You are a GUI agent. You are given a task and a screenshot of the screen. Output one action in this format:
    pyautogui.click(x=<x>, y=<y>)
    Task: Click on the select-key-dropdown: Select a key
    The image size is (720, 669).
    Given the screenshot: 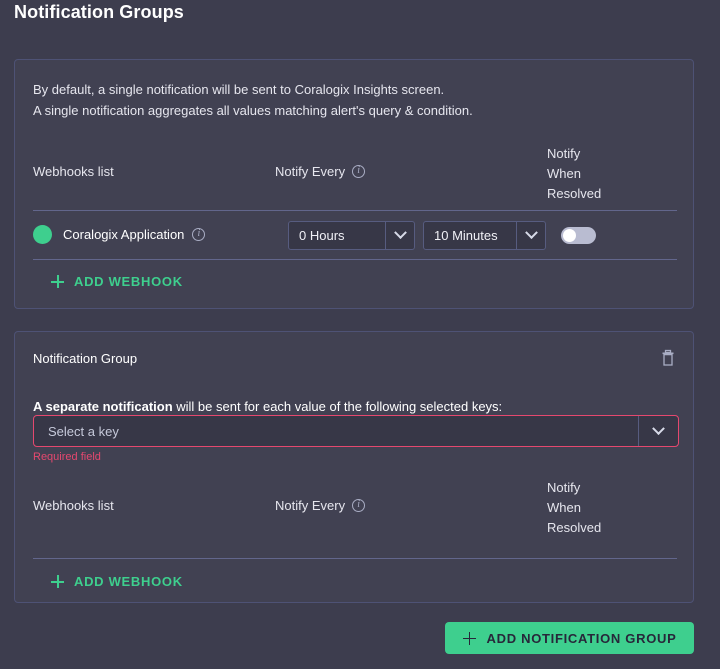 What is the action you would take?
    pyautogui.click(x=356, y=431)
    